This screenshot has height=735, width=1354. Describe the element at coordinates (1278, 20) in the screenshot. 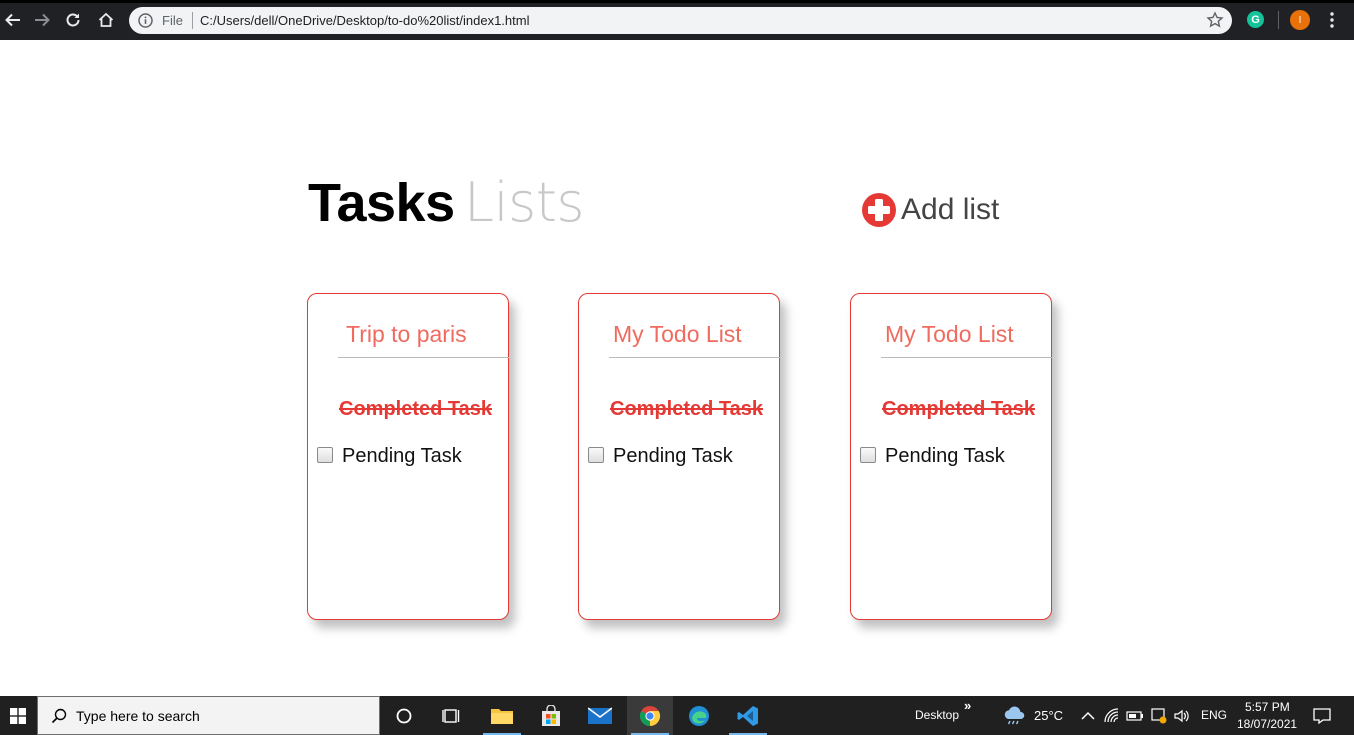

I see `toolbar-separator` at that location.